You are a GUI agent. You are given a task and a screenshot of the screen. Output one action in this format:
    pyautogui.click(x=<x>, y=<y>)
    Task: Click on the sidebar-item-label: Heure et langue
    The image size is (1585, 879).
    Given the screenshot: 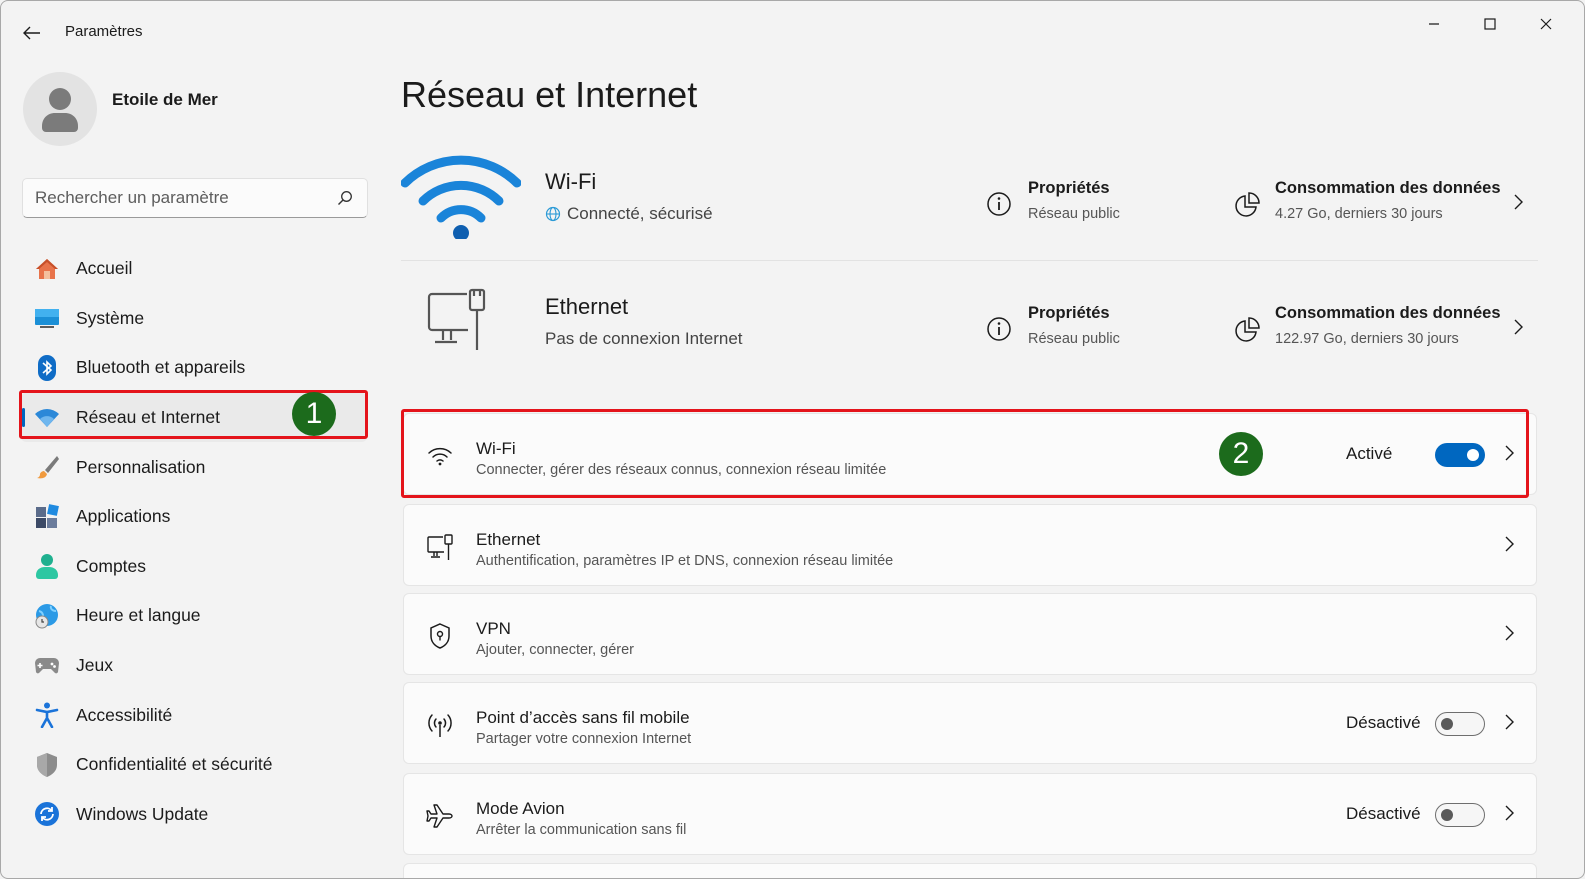 What is the action you would take?
    pyautogui.click(x=138, y=615)
    